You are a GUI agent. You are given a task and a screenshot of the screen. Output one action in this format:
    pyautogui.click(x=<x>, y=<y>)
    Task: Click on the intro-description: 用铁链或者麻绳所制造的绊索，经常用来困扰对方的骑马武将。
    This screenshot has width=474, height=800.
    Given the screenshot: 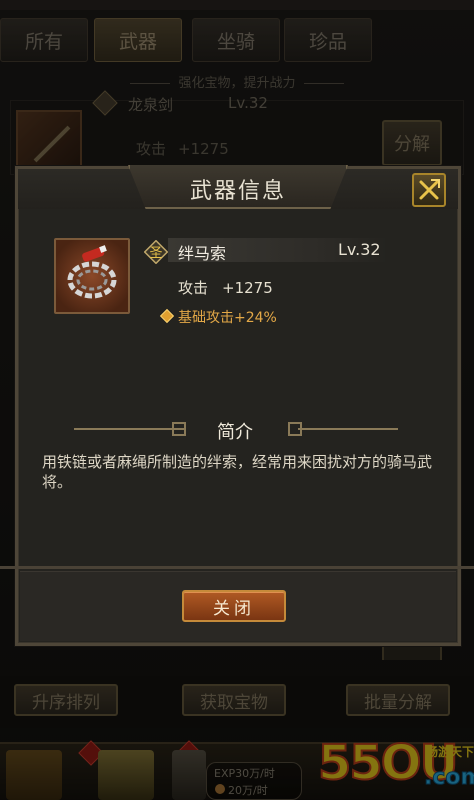 What is the action you would take?
    pyautogui.click(x=237, y=472)
    